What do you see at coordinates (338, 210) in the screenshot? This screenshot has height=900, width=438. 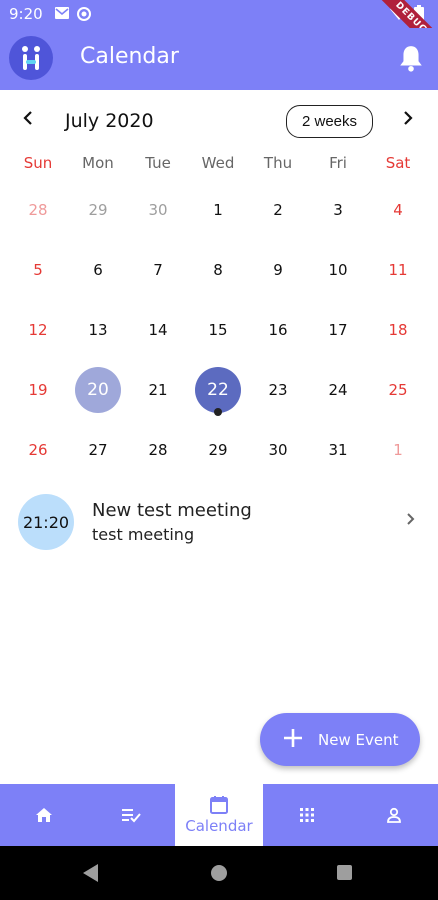 I see `calendar-day: 3` at bounding box center [338, 210].